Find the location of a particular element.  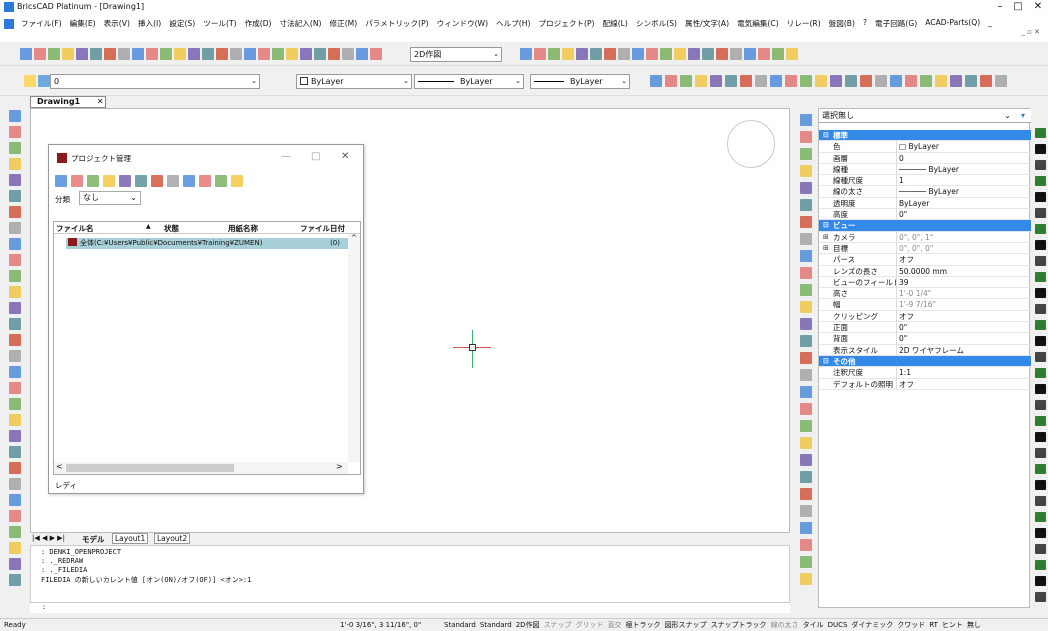

close-tab-icon: ✕ is located at coordinates (100, 101).